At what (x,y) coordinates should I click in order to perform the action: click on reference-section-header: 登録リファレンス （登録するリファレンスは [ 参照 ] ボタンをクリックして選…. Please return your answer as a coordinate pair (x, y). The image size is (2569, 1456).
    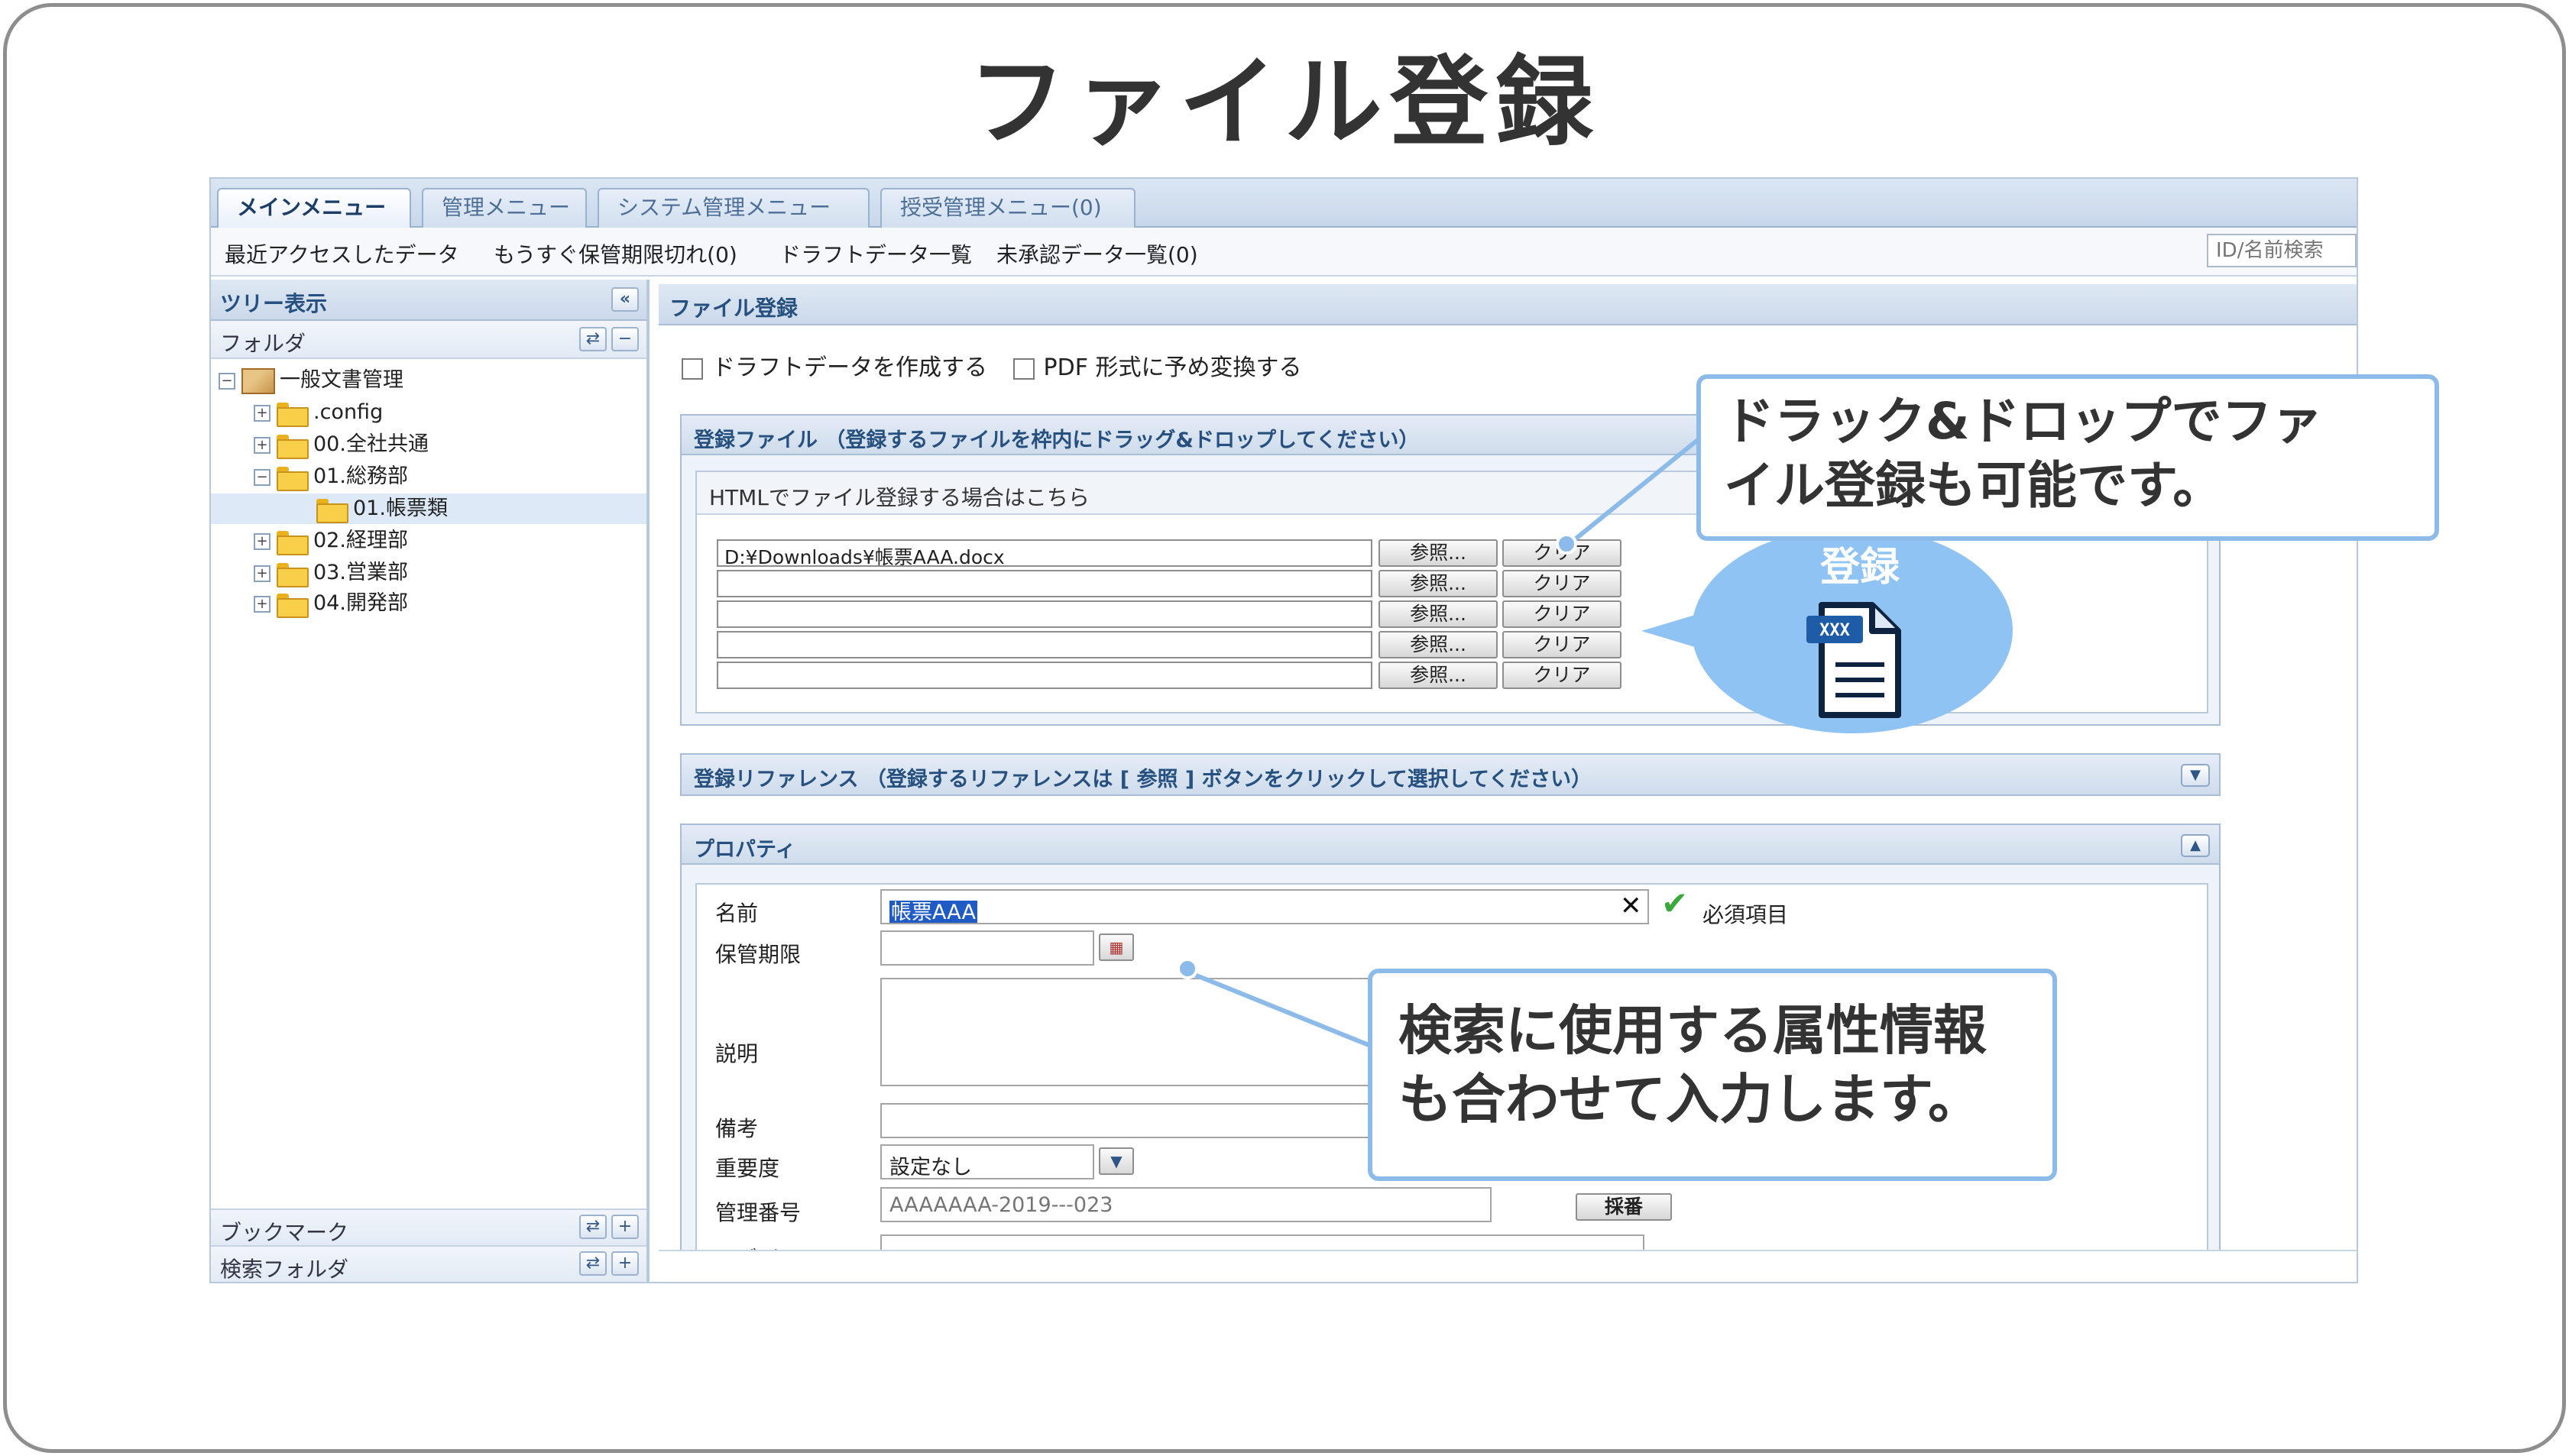
    Looking at the image, I should click on (1450, 775).